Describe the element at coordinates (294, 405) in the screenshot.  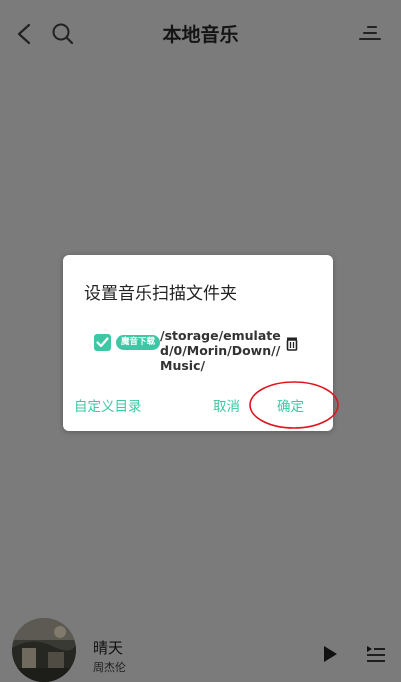
I see `highlight-ellipse` at that location.